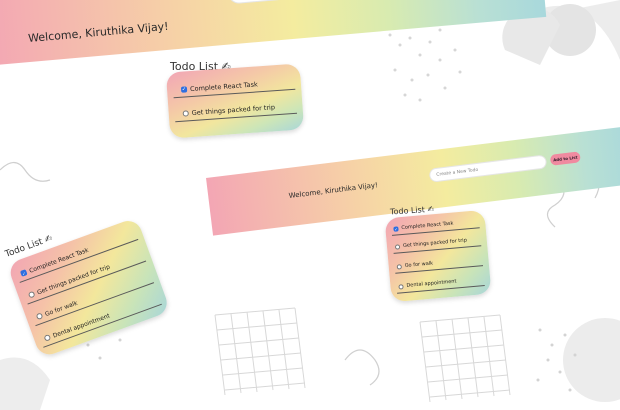  I want to click on todo-item: Go for walk, so click(438, 263).